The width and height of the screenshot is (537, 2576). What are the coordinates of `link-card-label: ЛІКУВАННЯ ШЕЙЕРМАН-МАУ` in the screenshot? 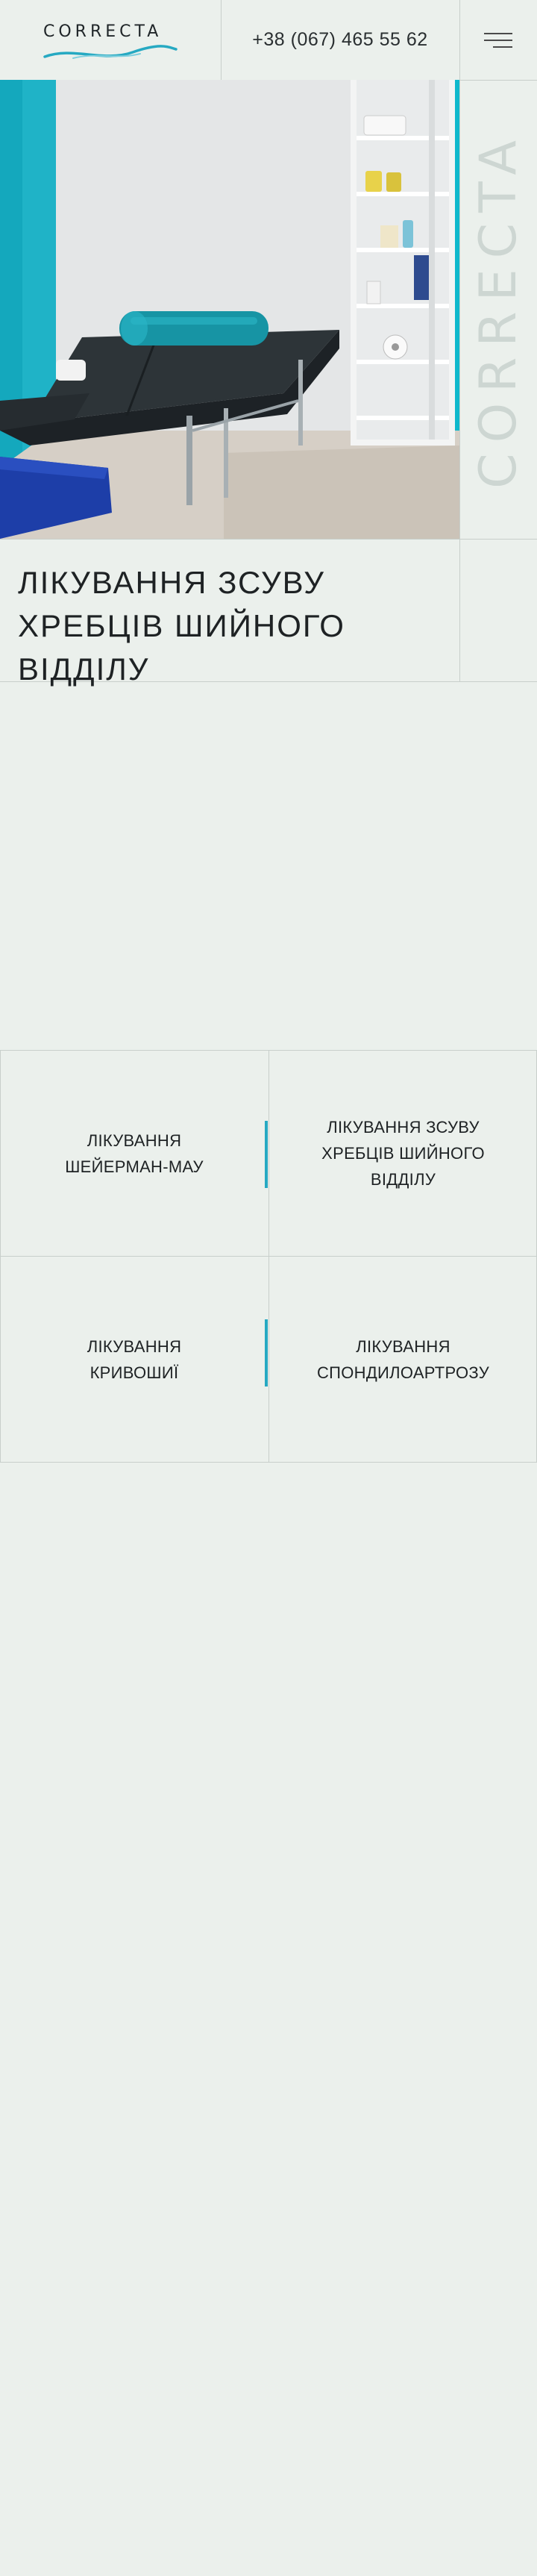 It's located at (134, 1153).